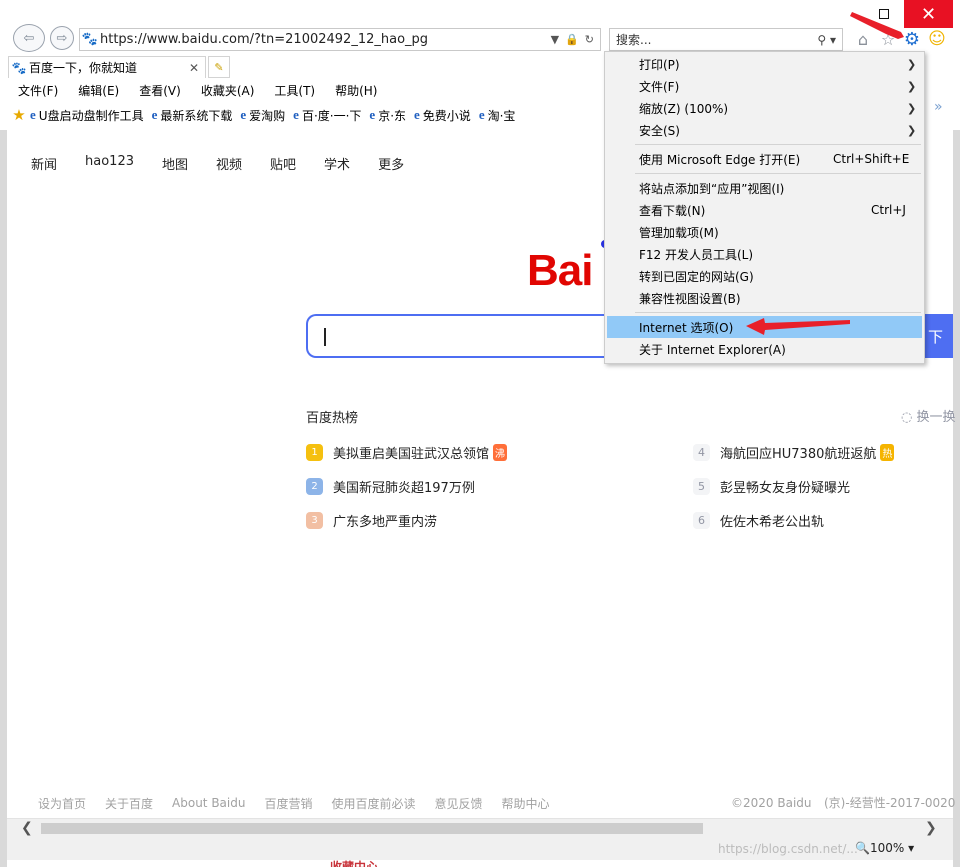 The width and height of the screenshot is (960, 867). What do you see at coordinates (19, 115) in the screenshot?
I see `add-favorite-icon: ★` at bounding box center [19, 115].